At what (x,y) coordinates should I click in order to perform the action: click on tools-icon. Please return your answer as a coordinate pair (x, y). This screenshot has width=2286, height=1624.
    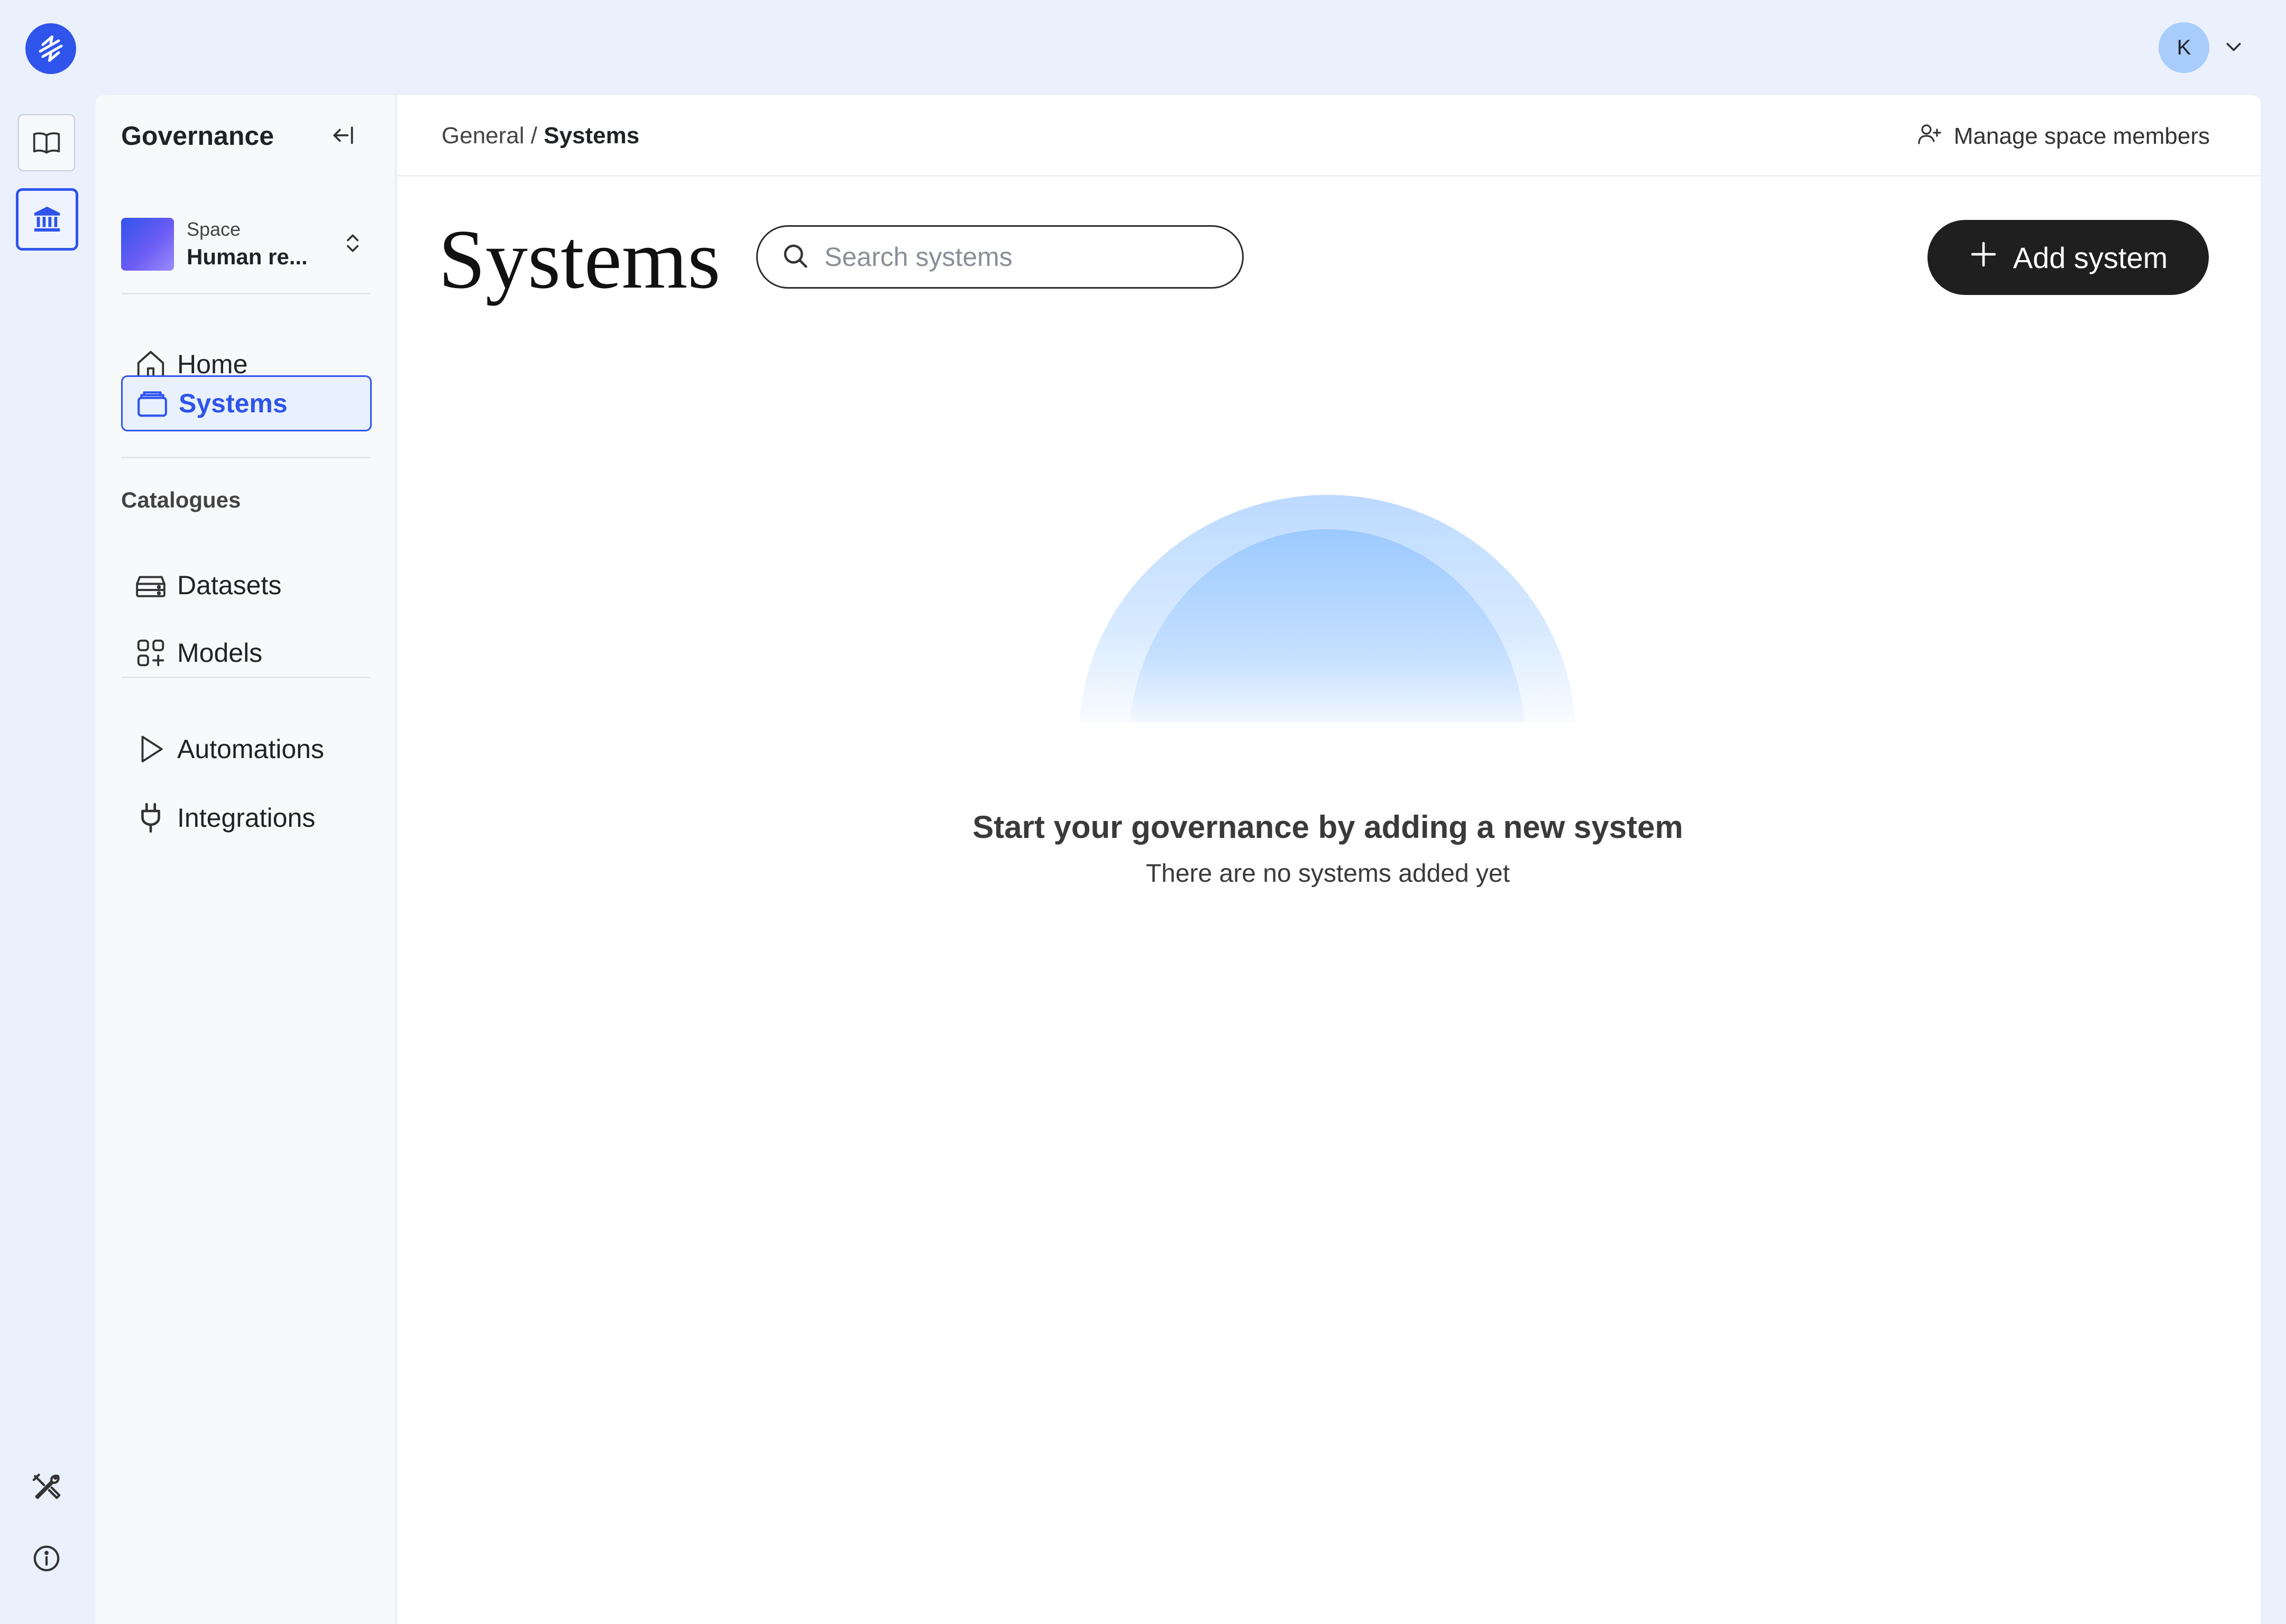
    Looking at the image, I should click on (46, 1488).